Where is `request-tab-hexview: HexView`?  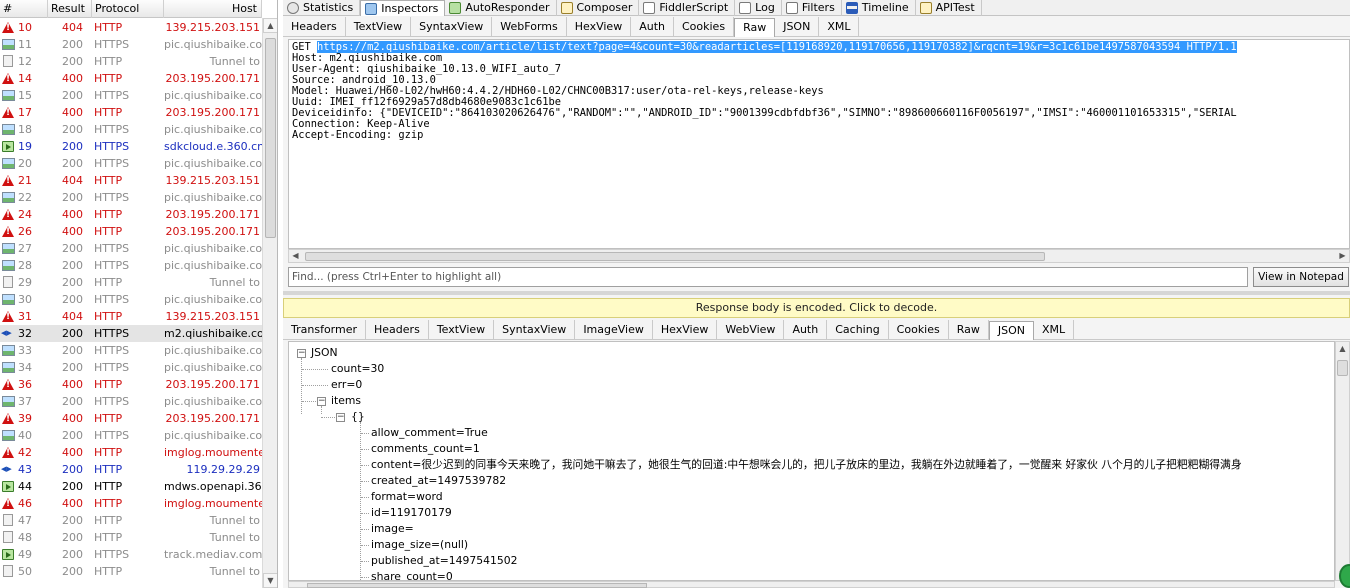
request-tab-hexview: HexView is located at coordinates (599, 26).